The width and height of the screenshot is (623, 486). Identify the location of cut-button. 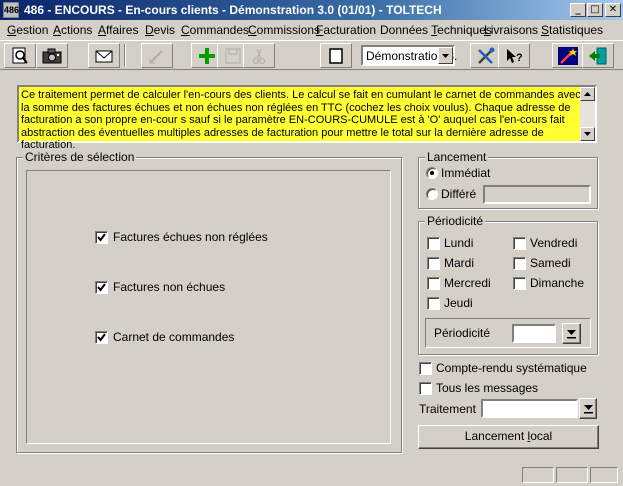
(259, 55).